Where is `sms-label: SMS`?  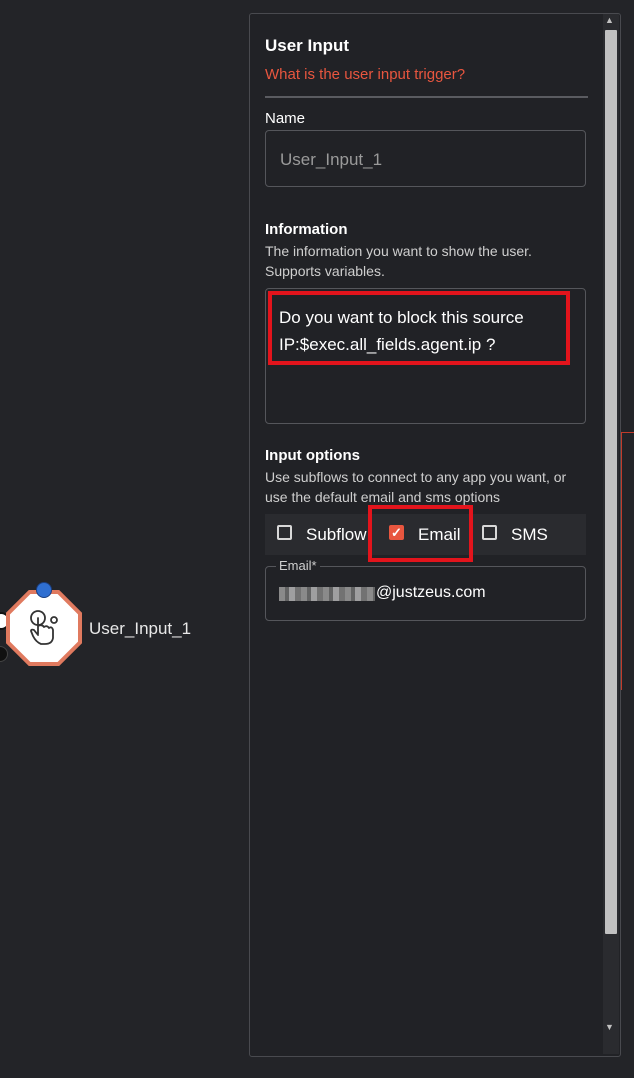
sms-label: SMS is located at coordinates (529, 535).